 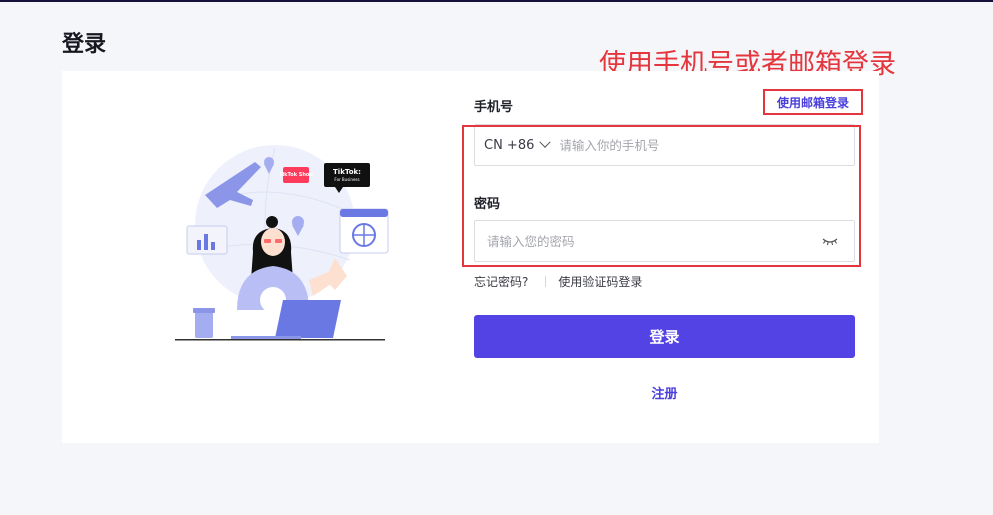 I want to click on password-label: 密码, so click(x=487, y=204).